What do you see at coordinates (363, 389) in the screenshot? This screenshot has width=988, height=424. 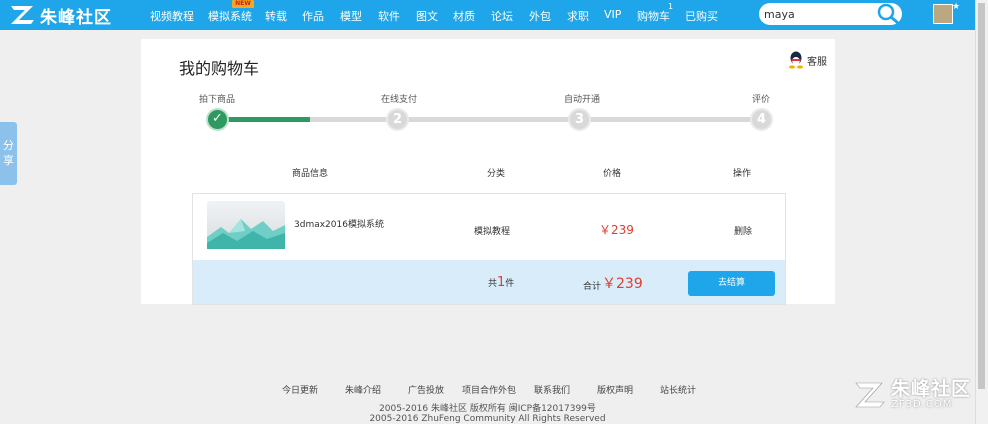 I see `footer-link-about: 朱峰介绍` at bounding box center [363, 389].